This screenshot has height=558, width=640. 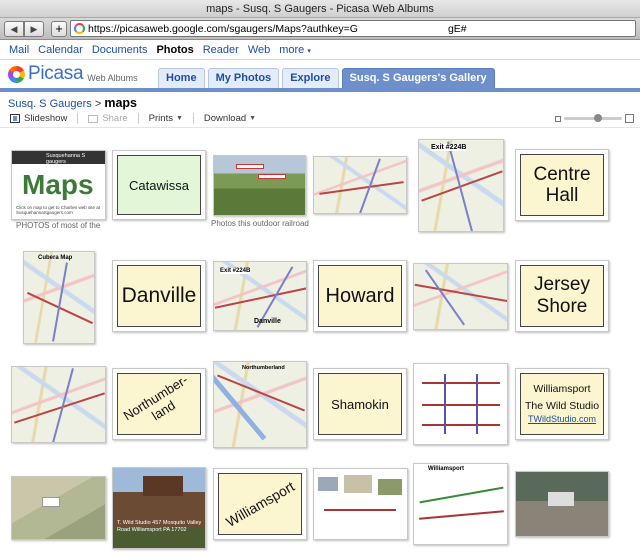 What do you see at coordinates (16, 74) in the screenshot?
I see `picasa-pinwheel-icon` at bounding box center [16, 74].